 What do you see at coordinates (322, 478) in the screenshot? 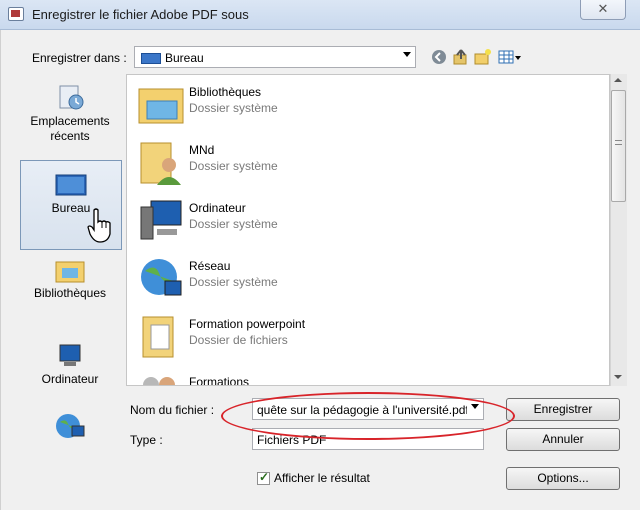
I see `show-result-label: Afficher le résultat` at bounding box center [322, 478].